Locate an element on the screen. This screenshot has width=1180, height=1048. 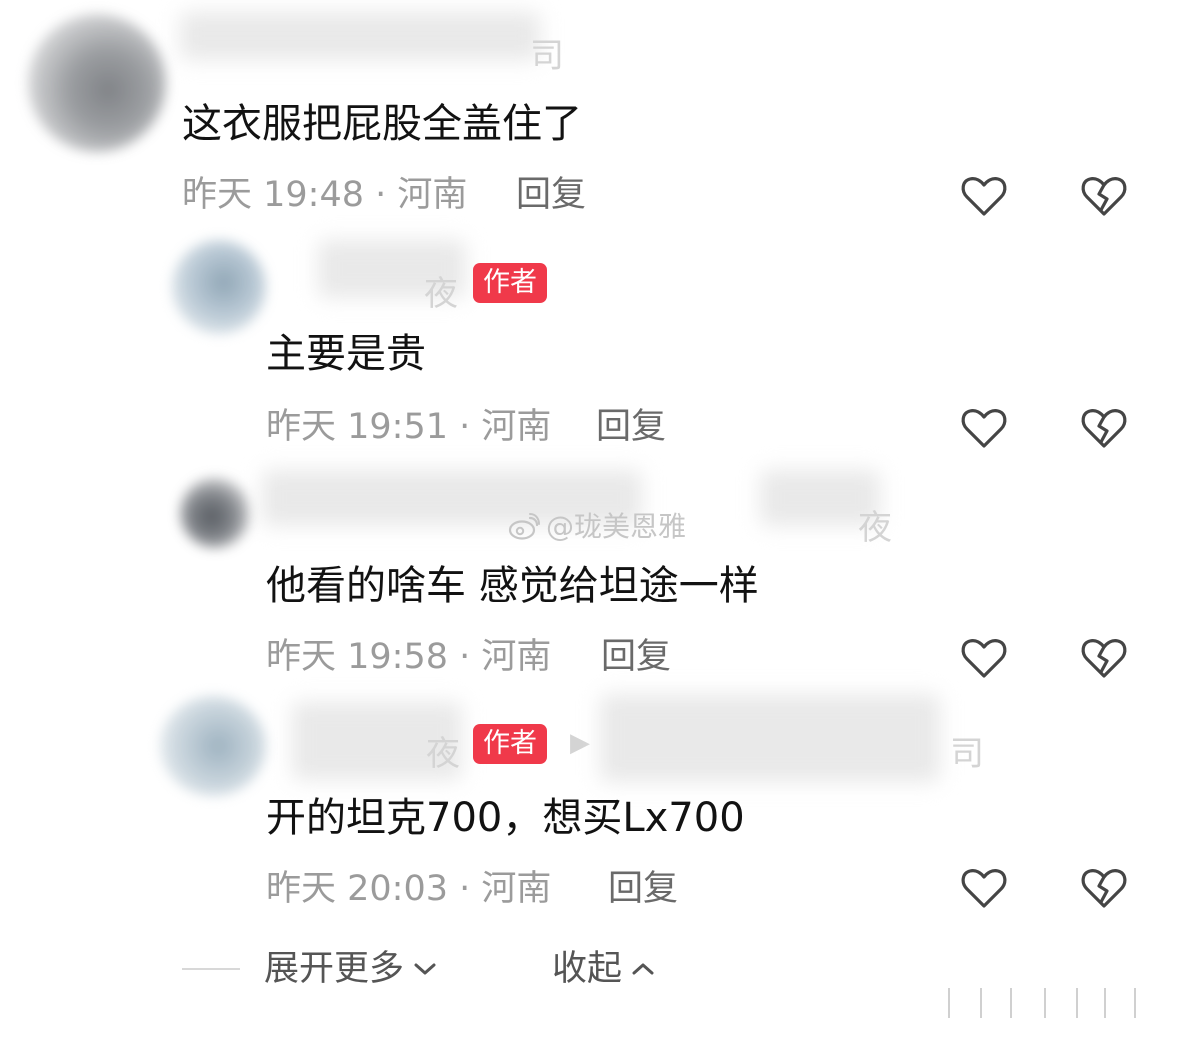
comment-text: 开的坦克700，想买Lx700 is located at coordinates (505, 818).